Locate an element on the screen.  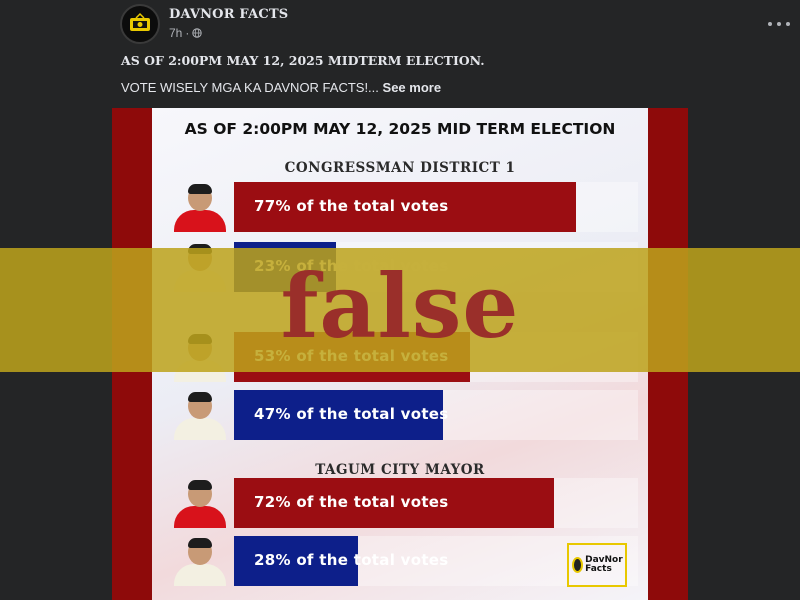
see-more-link: See more is located at coordinates (412, 87).